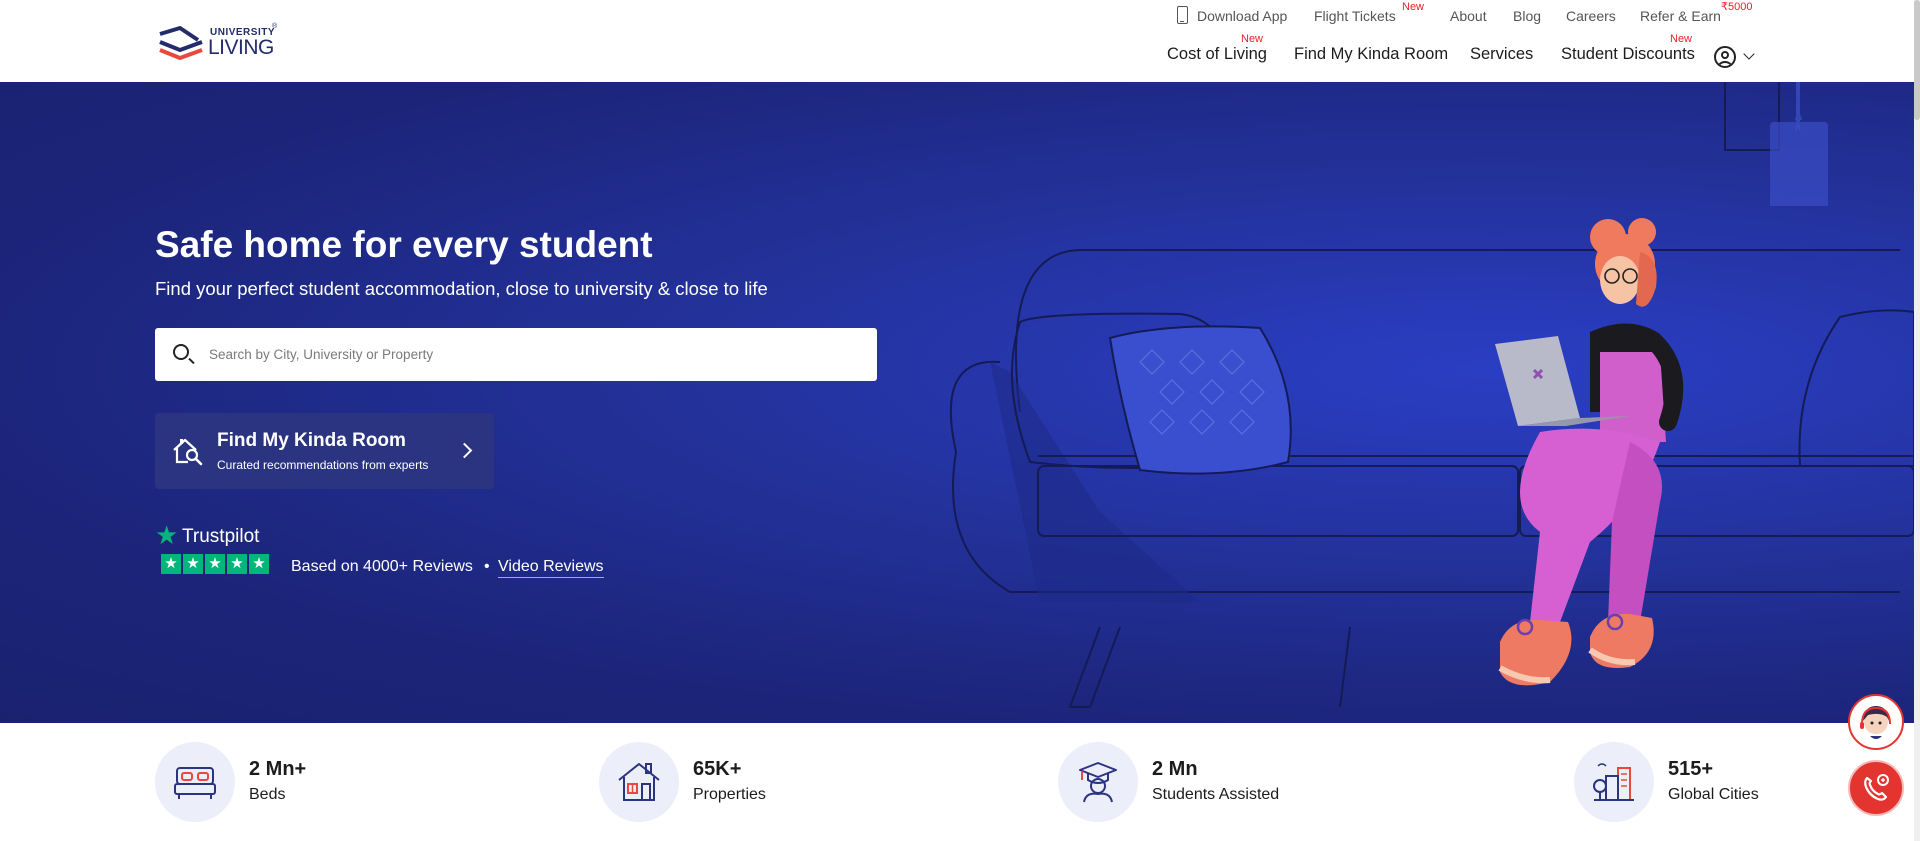 This screenshot has height=841, width=1920. I want to click on graduate-icon, so click(1098, 782).